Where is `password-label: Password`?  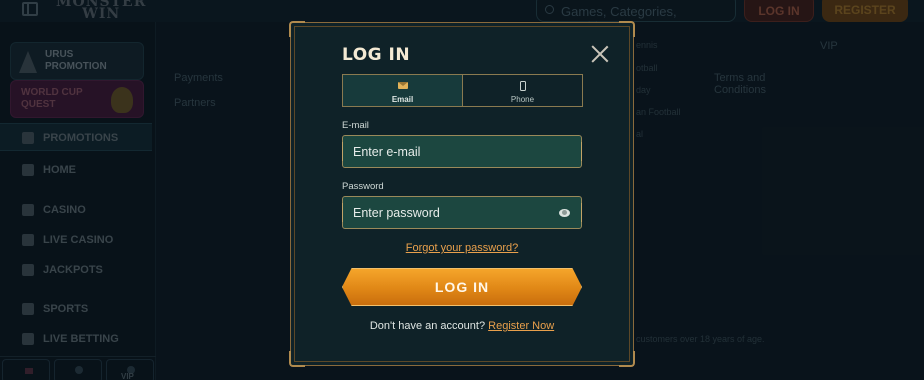
password-label: Password is located at coordinates (363, 186).